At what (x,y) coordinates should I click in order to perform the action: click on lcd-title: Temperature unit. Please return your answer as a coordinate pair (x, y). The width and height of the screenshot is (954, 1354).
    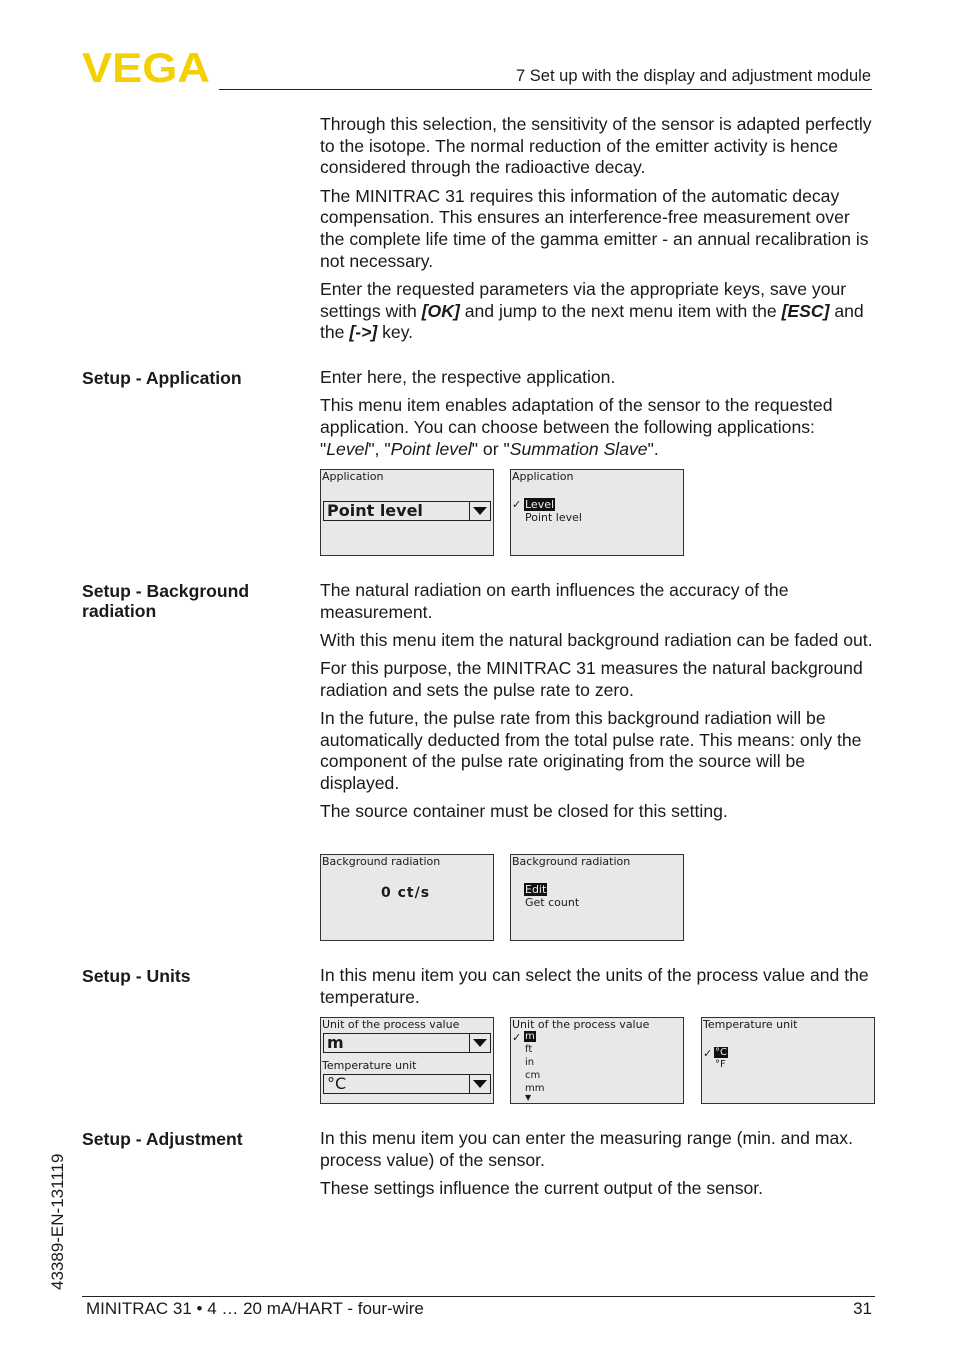
    Looking at the image, I should click on (750, 1024).